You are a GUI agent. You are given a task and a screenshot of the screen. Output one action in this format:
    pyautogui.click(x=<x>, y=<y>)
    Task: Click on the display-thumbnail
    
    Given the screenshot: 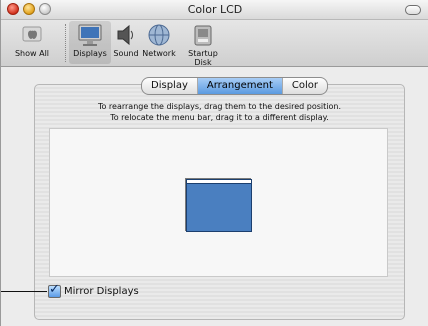 What is the action you would take?
    pyautogui.click(x=219, y=205)
    